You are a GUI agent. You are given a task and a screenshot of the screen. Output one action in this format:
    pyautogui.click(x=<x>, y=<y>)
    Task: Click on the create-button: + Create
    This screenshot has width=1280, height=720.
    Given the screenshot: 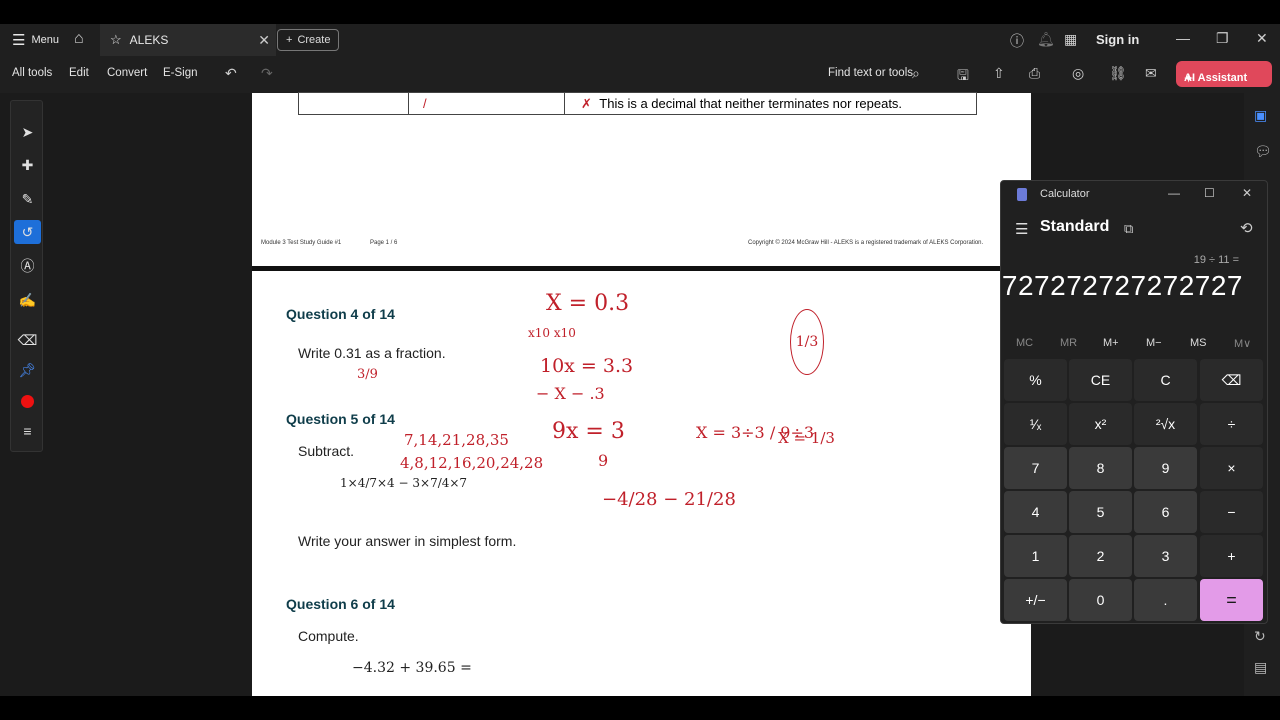 What is the action you would take?
    pyautogui.click(x=308, y=40)
    